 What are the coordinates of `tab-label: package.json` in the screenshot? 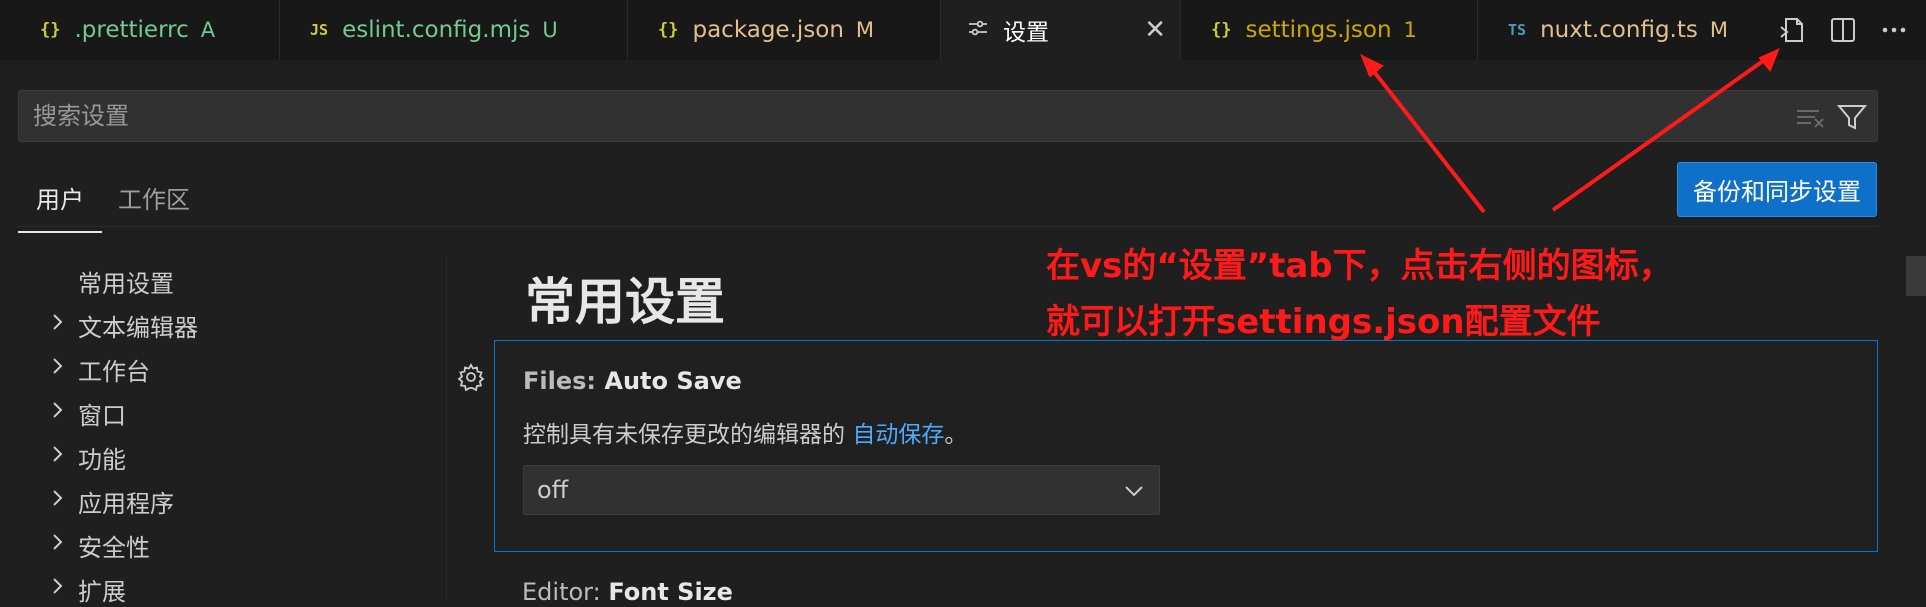 It's located at (768, 30).